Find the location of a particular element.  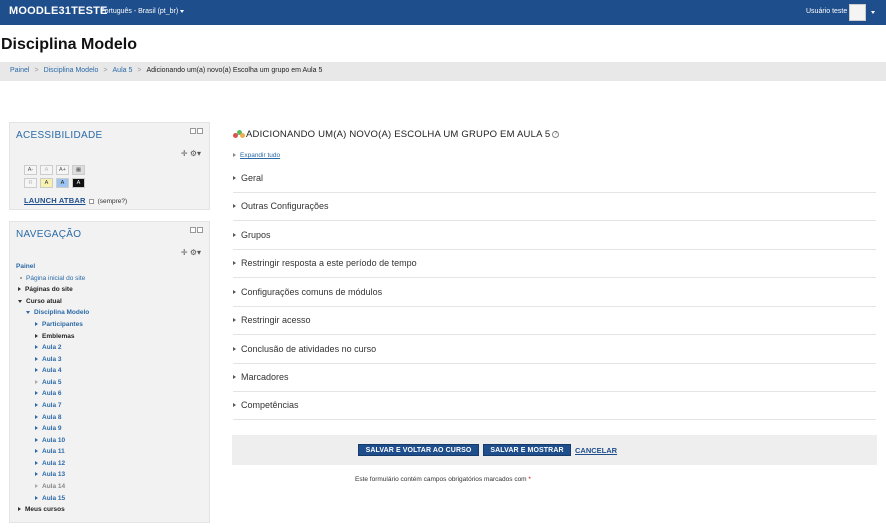

breadcrumb-item-painel: Painel is located at coordinates (19, 70).